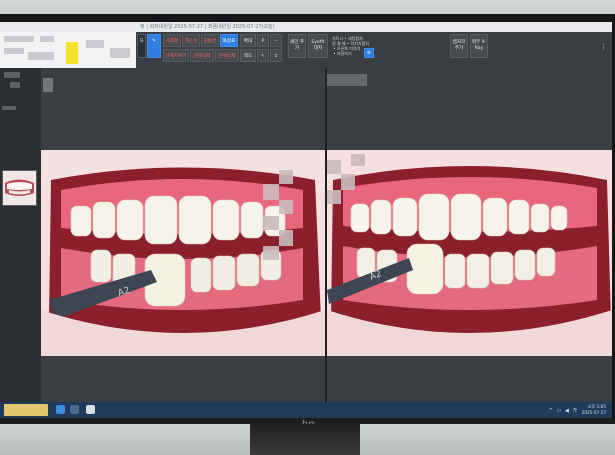  I want to click on thin-line-button: 가는선, so click(191, 40).